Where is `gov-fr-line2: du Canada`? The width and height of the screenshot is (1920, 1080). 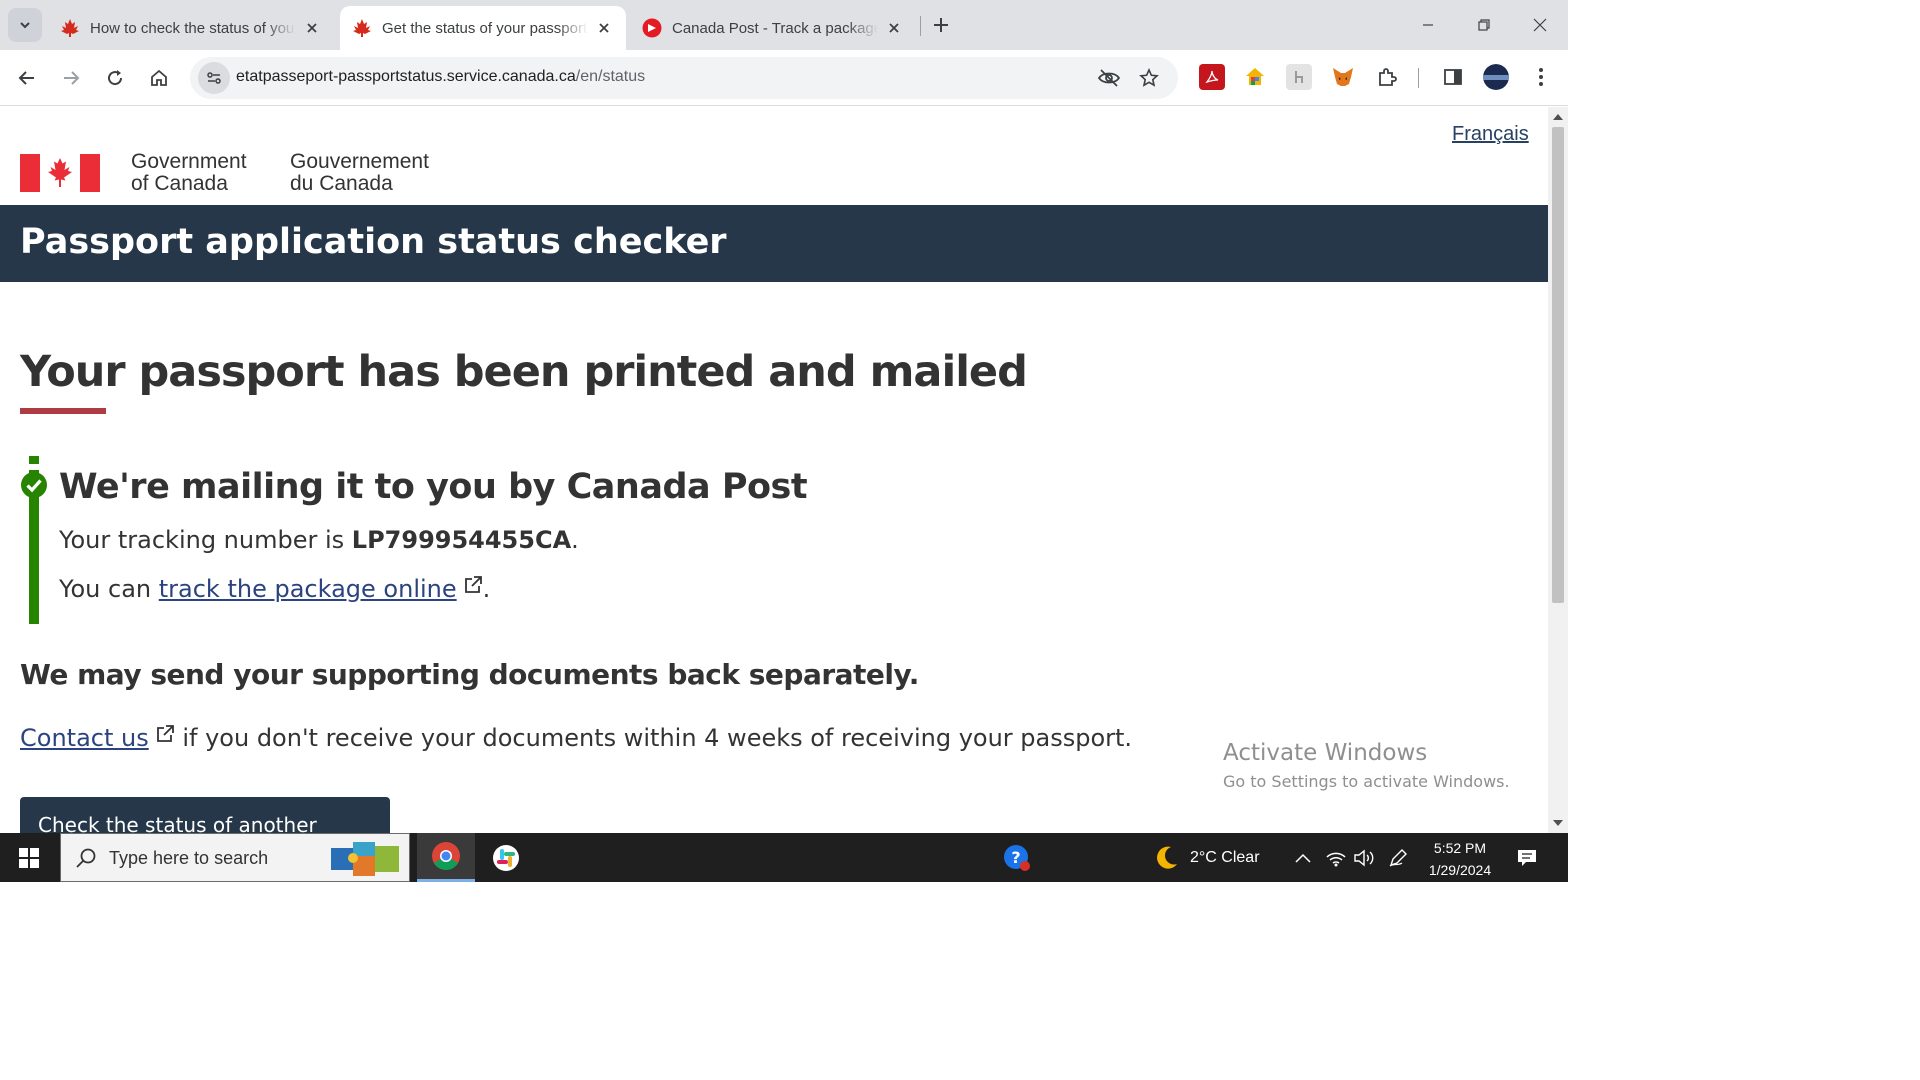 gov-fr-line2: du Canada is located at coordinates (341, 183).